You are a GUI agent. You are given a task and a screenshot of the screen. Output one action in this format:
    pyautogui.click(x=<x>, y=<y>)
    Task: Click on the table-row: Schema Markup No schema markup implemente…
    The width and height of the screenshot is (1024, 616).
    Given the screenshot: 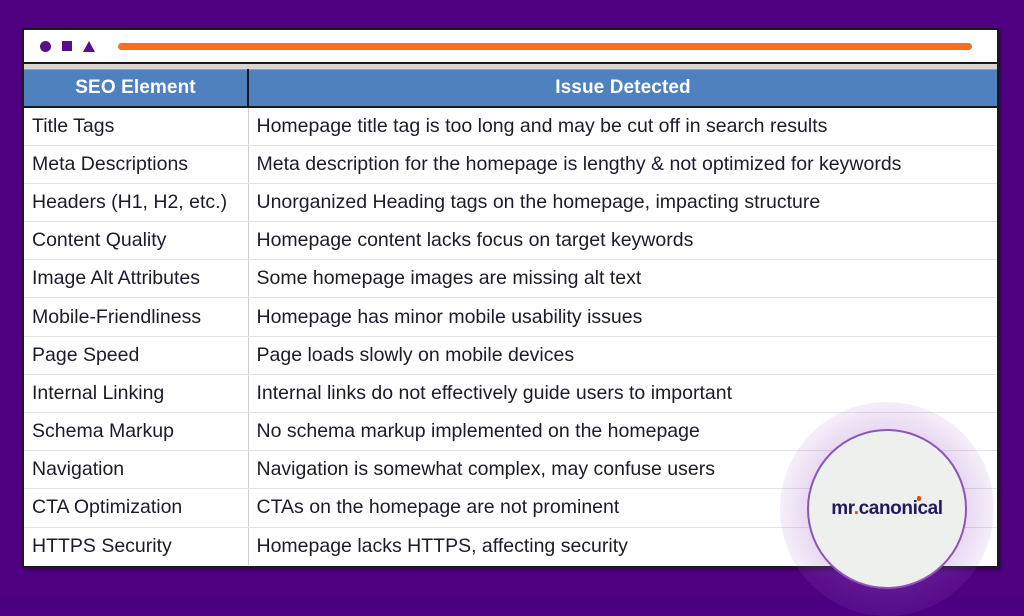 What is the action you would take?
    pyautogui.click(x=510, y=432)
    